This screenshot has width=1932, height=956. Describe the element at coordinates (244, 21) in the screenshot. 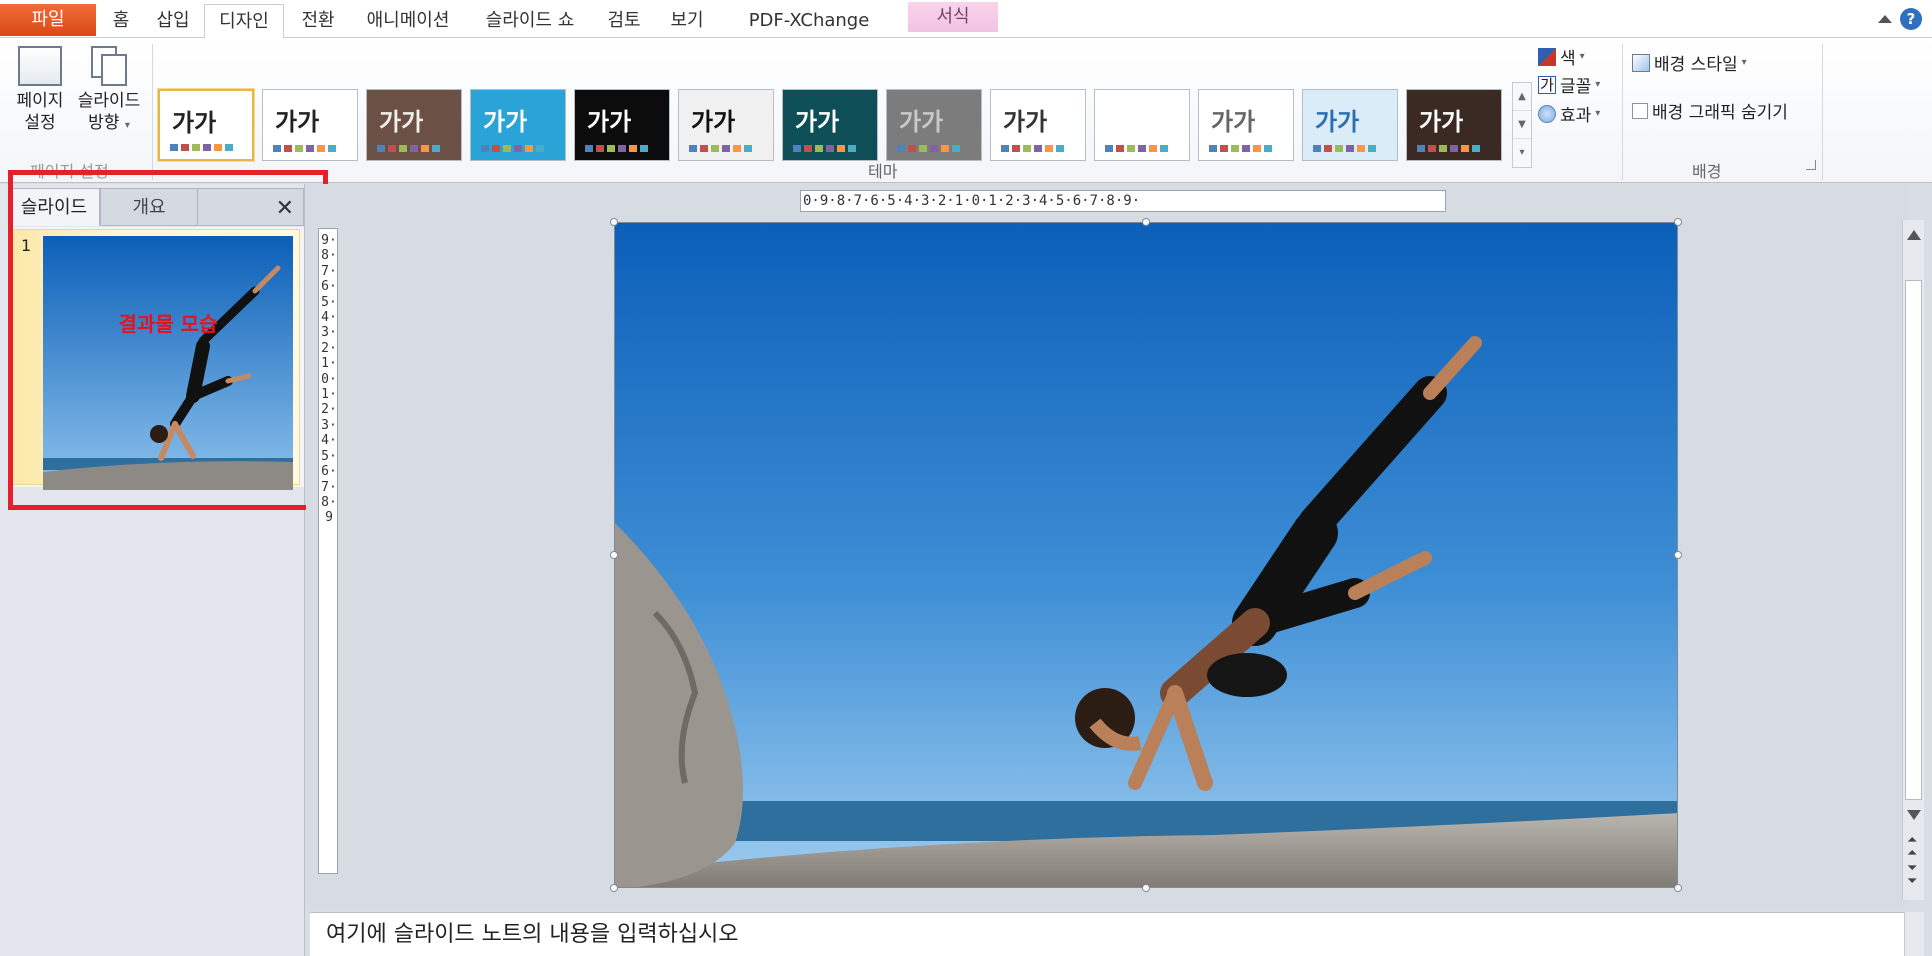

I see `tab-design: 디자인` at that location.